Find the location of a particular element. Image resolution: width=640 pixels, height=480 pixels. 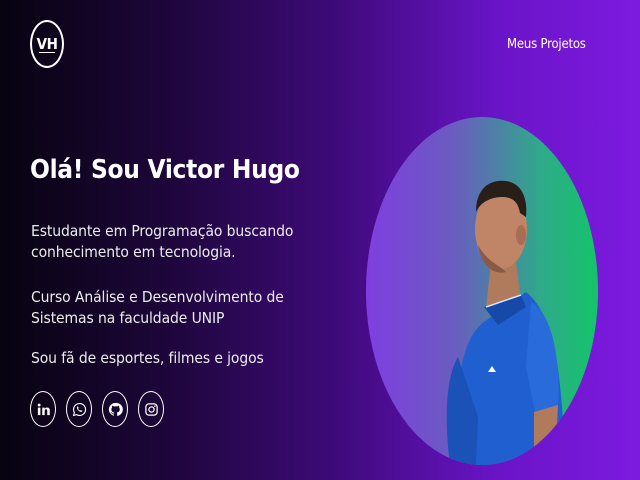

github-button is located at coordinates (115, 409).